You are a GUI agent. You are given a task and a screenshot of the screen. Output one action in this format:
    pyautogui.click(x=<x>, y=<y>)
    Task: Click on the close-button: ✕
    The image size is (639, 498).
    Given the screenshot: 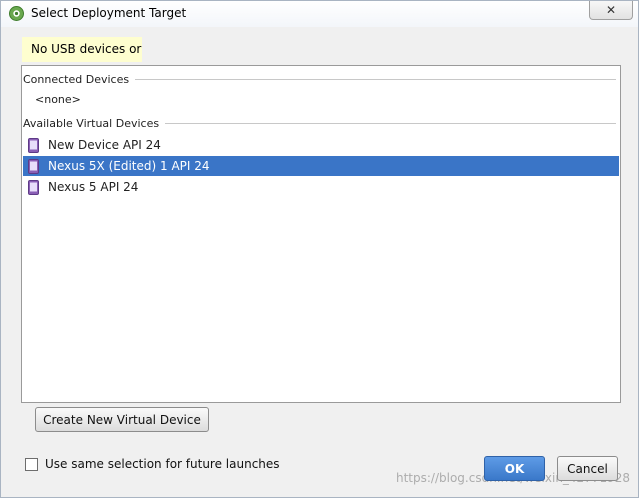 What is the action you would take?
    pyautogui.click(x=611, y=10)
    